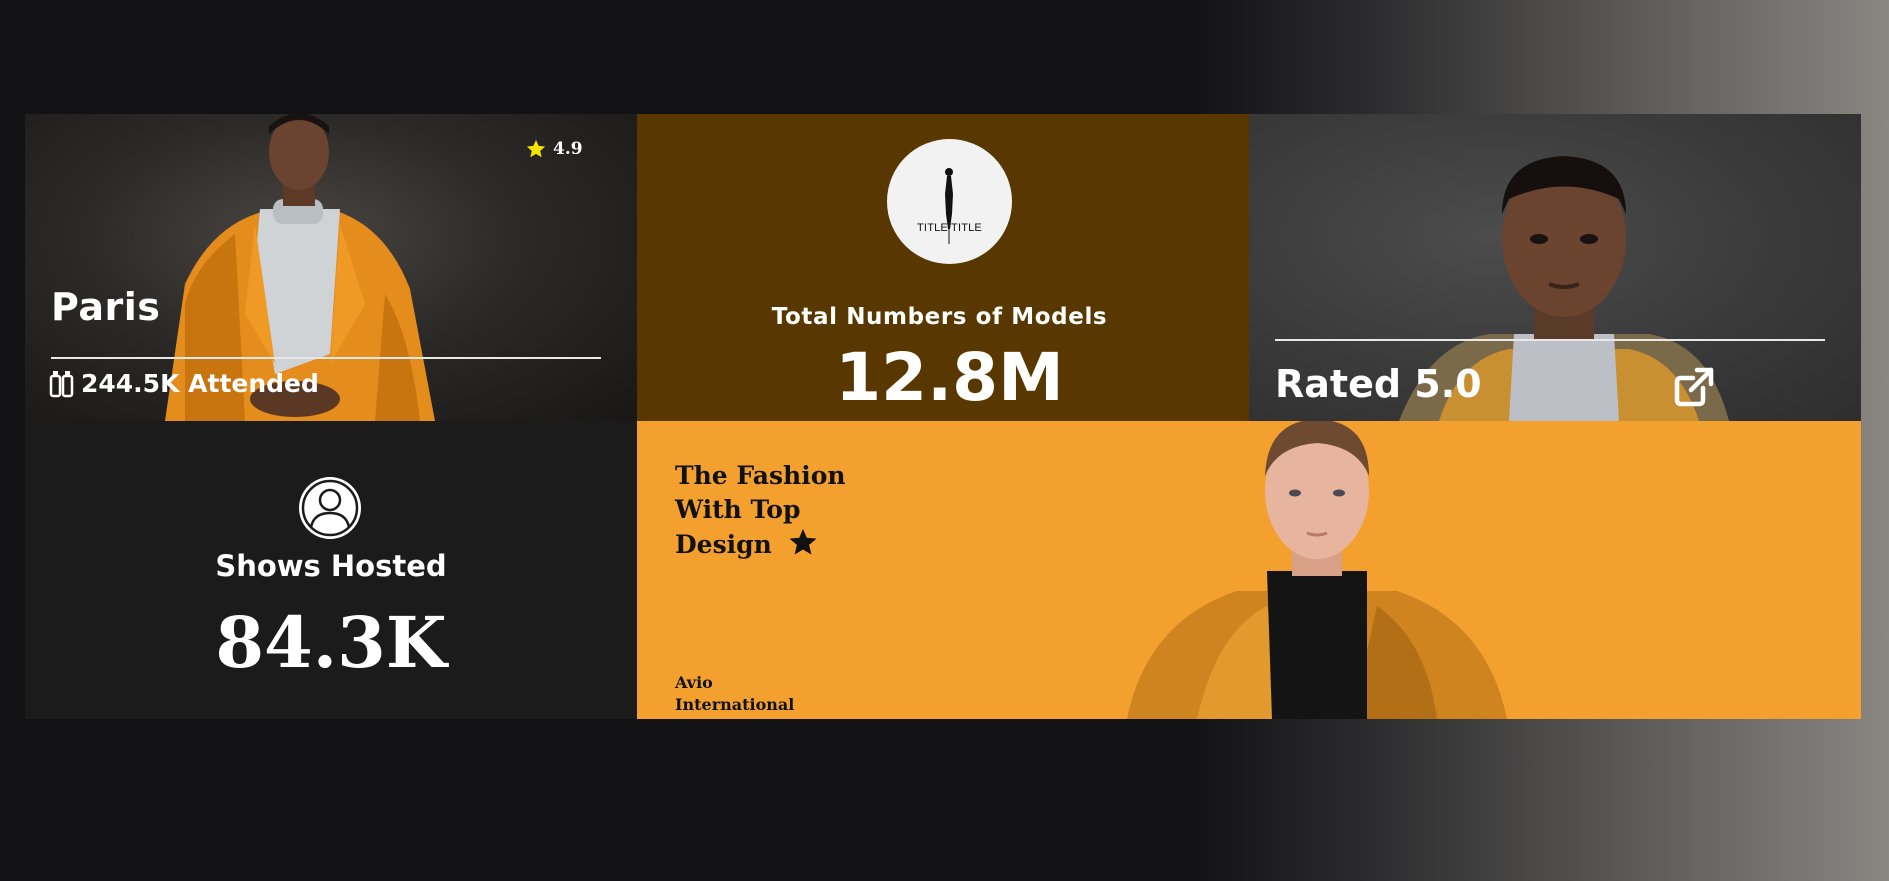  Describe the element at coordinates (568, 149) in the screenshot. I see `rating-value: 4.9` at that location.